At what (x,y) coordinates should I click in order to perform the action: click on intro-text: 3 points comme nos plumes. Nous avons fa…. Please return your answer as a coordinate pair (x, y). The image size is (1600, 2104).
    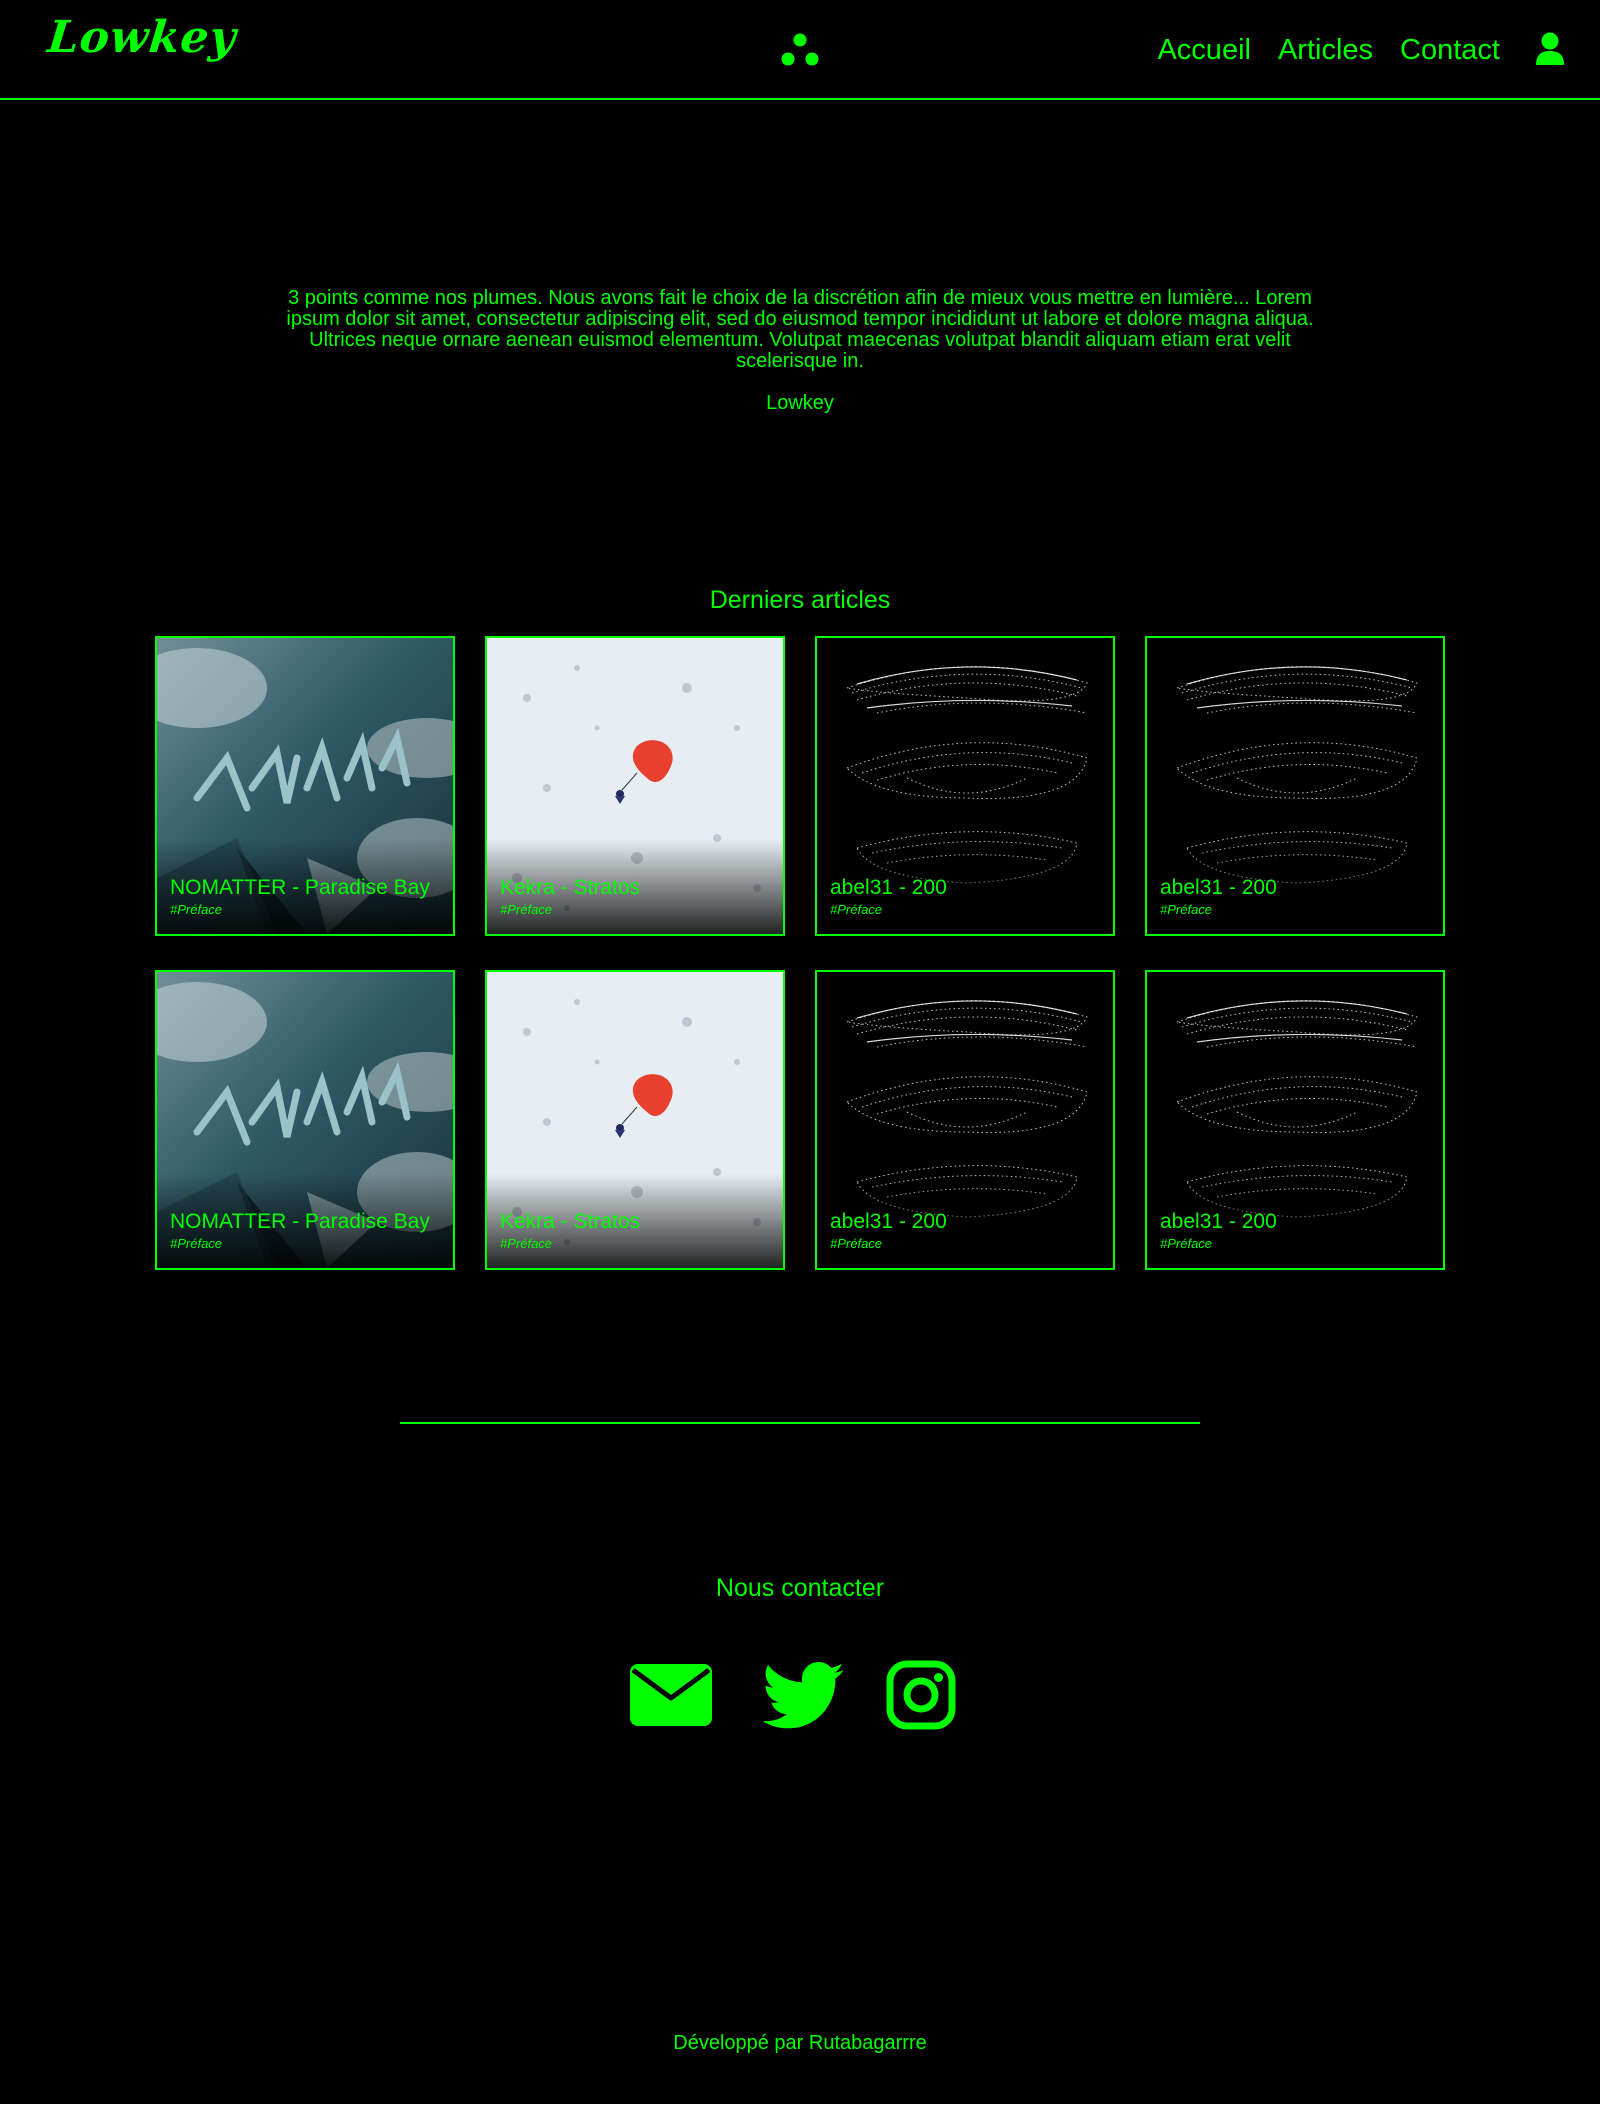
    Looking at the image, I should click on (800, 329).